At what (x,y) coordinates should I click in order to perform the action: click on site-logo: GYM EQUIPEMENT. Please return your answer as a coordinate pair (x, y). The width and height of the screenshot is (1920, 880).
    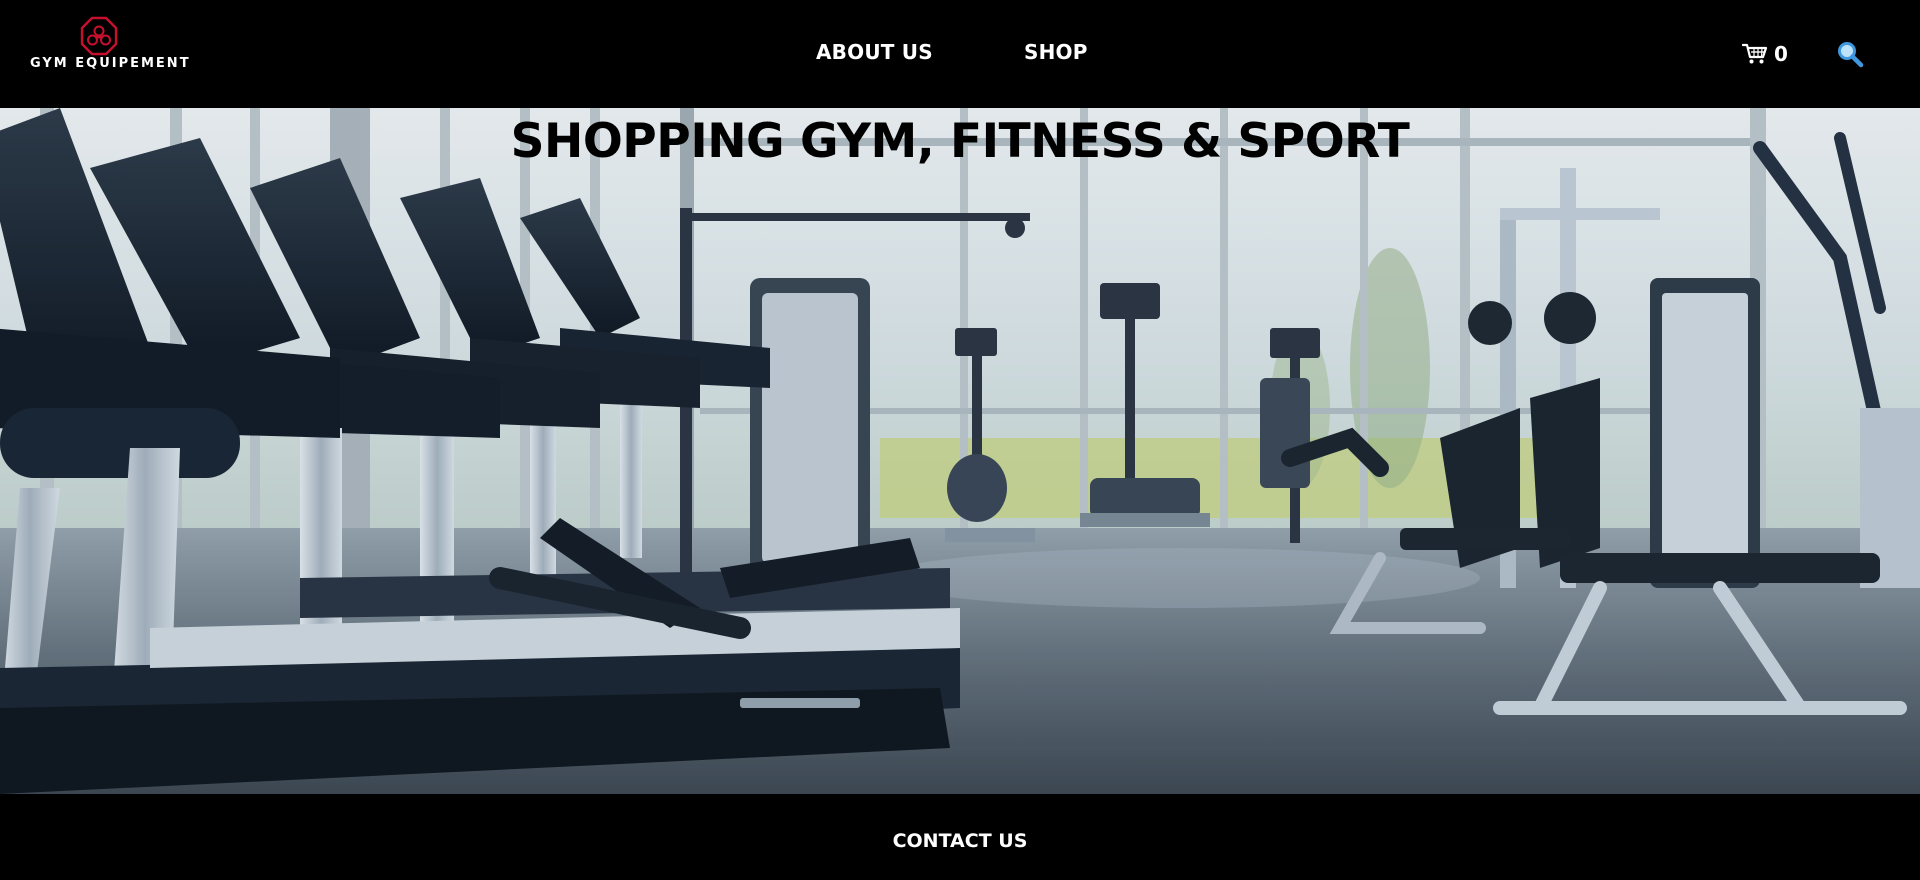
    Looking at the image, I should click on (110, 46).